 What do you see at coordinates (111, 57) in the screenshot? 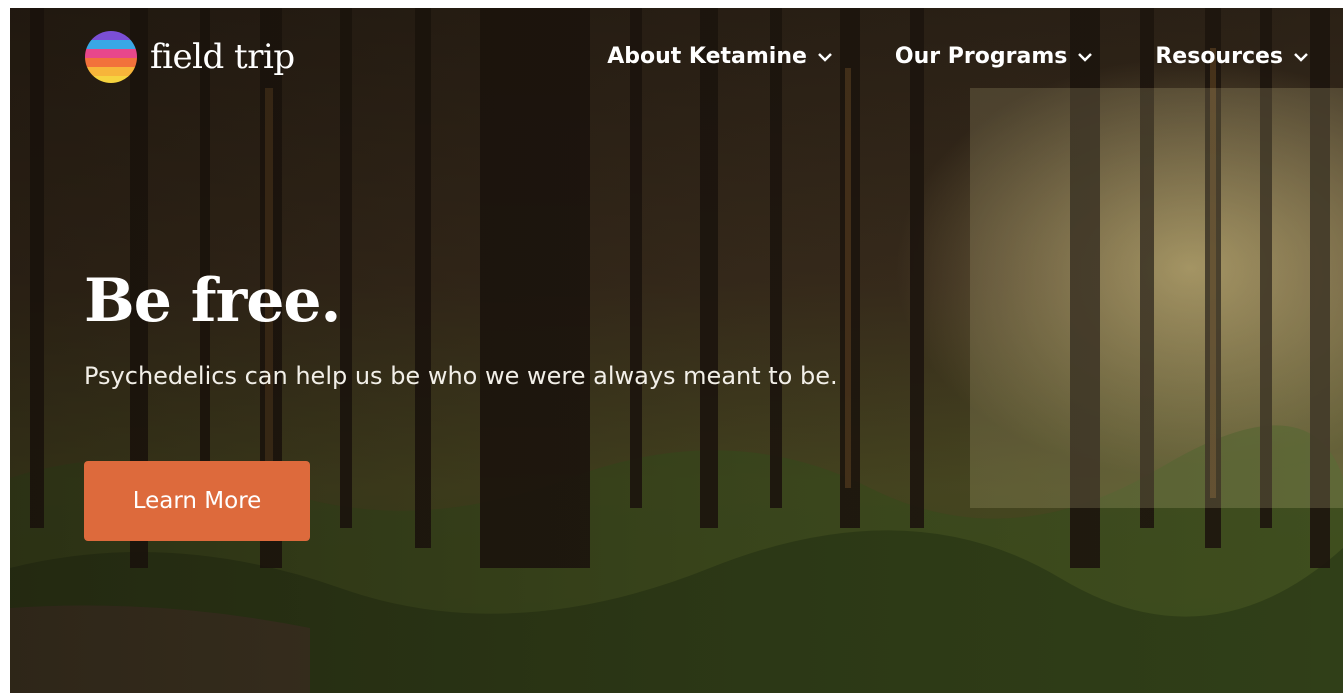
I see `rainbow-sphere-icon` at bounding box center [111, 57].